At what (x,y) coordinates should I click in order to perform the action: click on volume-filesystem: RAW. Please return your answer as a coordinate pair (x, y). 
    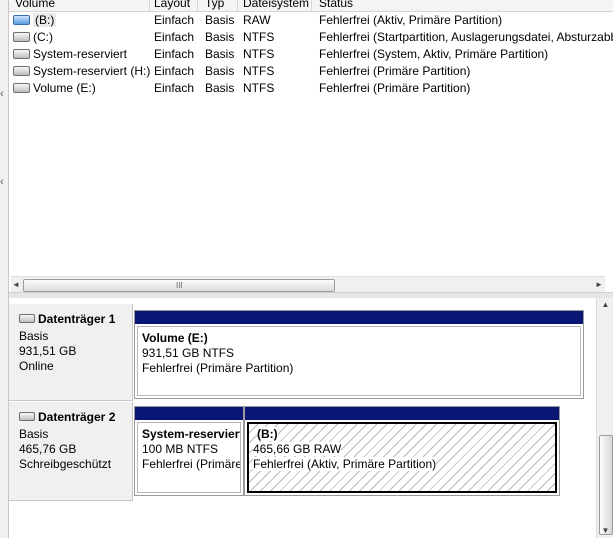
    Looking at the image, I should click on (257, 20).